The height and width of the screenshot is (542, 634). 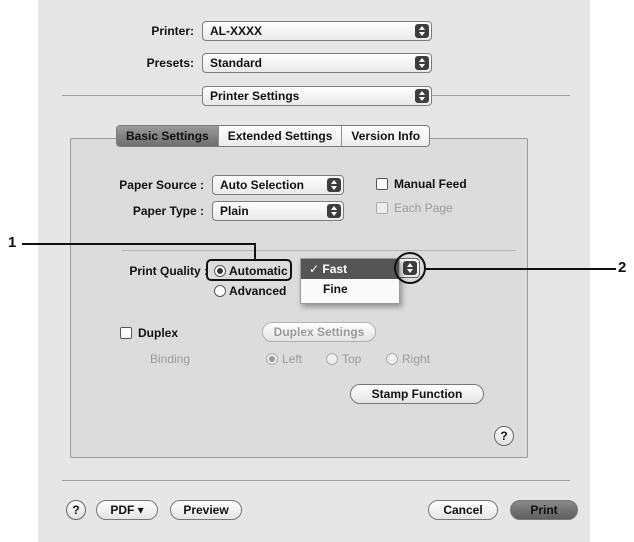 What do you see at coordinates (417, 394) in the screenshot?
I see `stamp-function-button: Stamp Function` at bounding box center [417, 394].